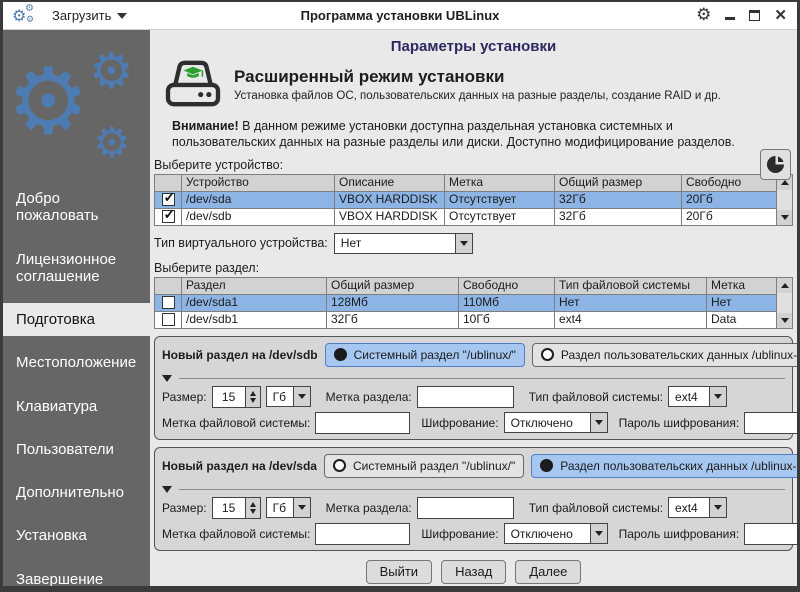 The image size is (800, 592). I want to click on sidebar-item-installation: Установка, so click(76, 535).